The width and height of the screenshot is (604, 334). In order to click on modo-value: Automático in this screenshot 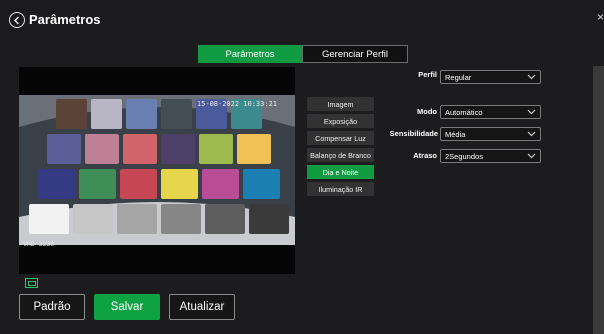, I will do `click(464, 112)`.